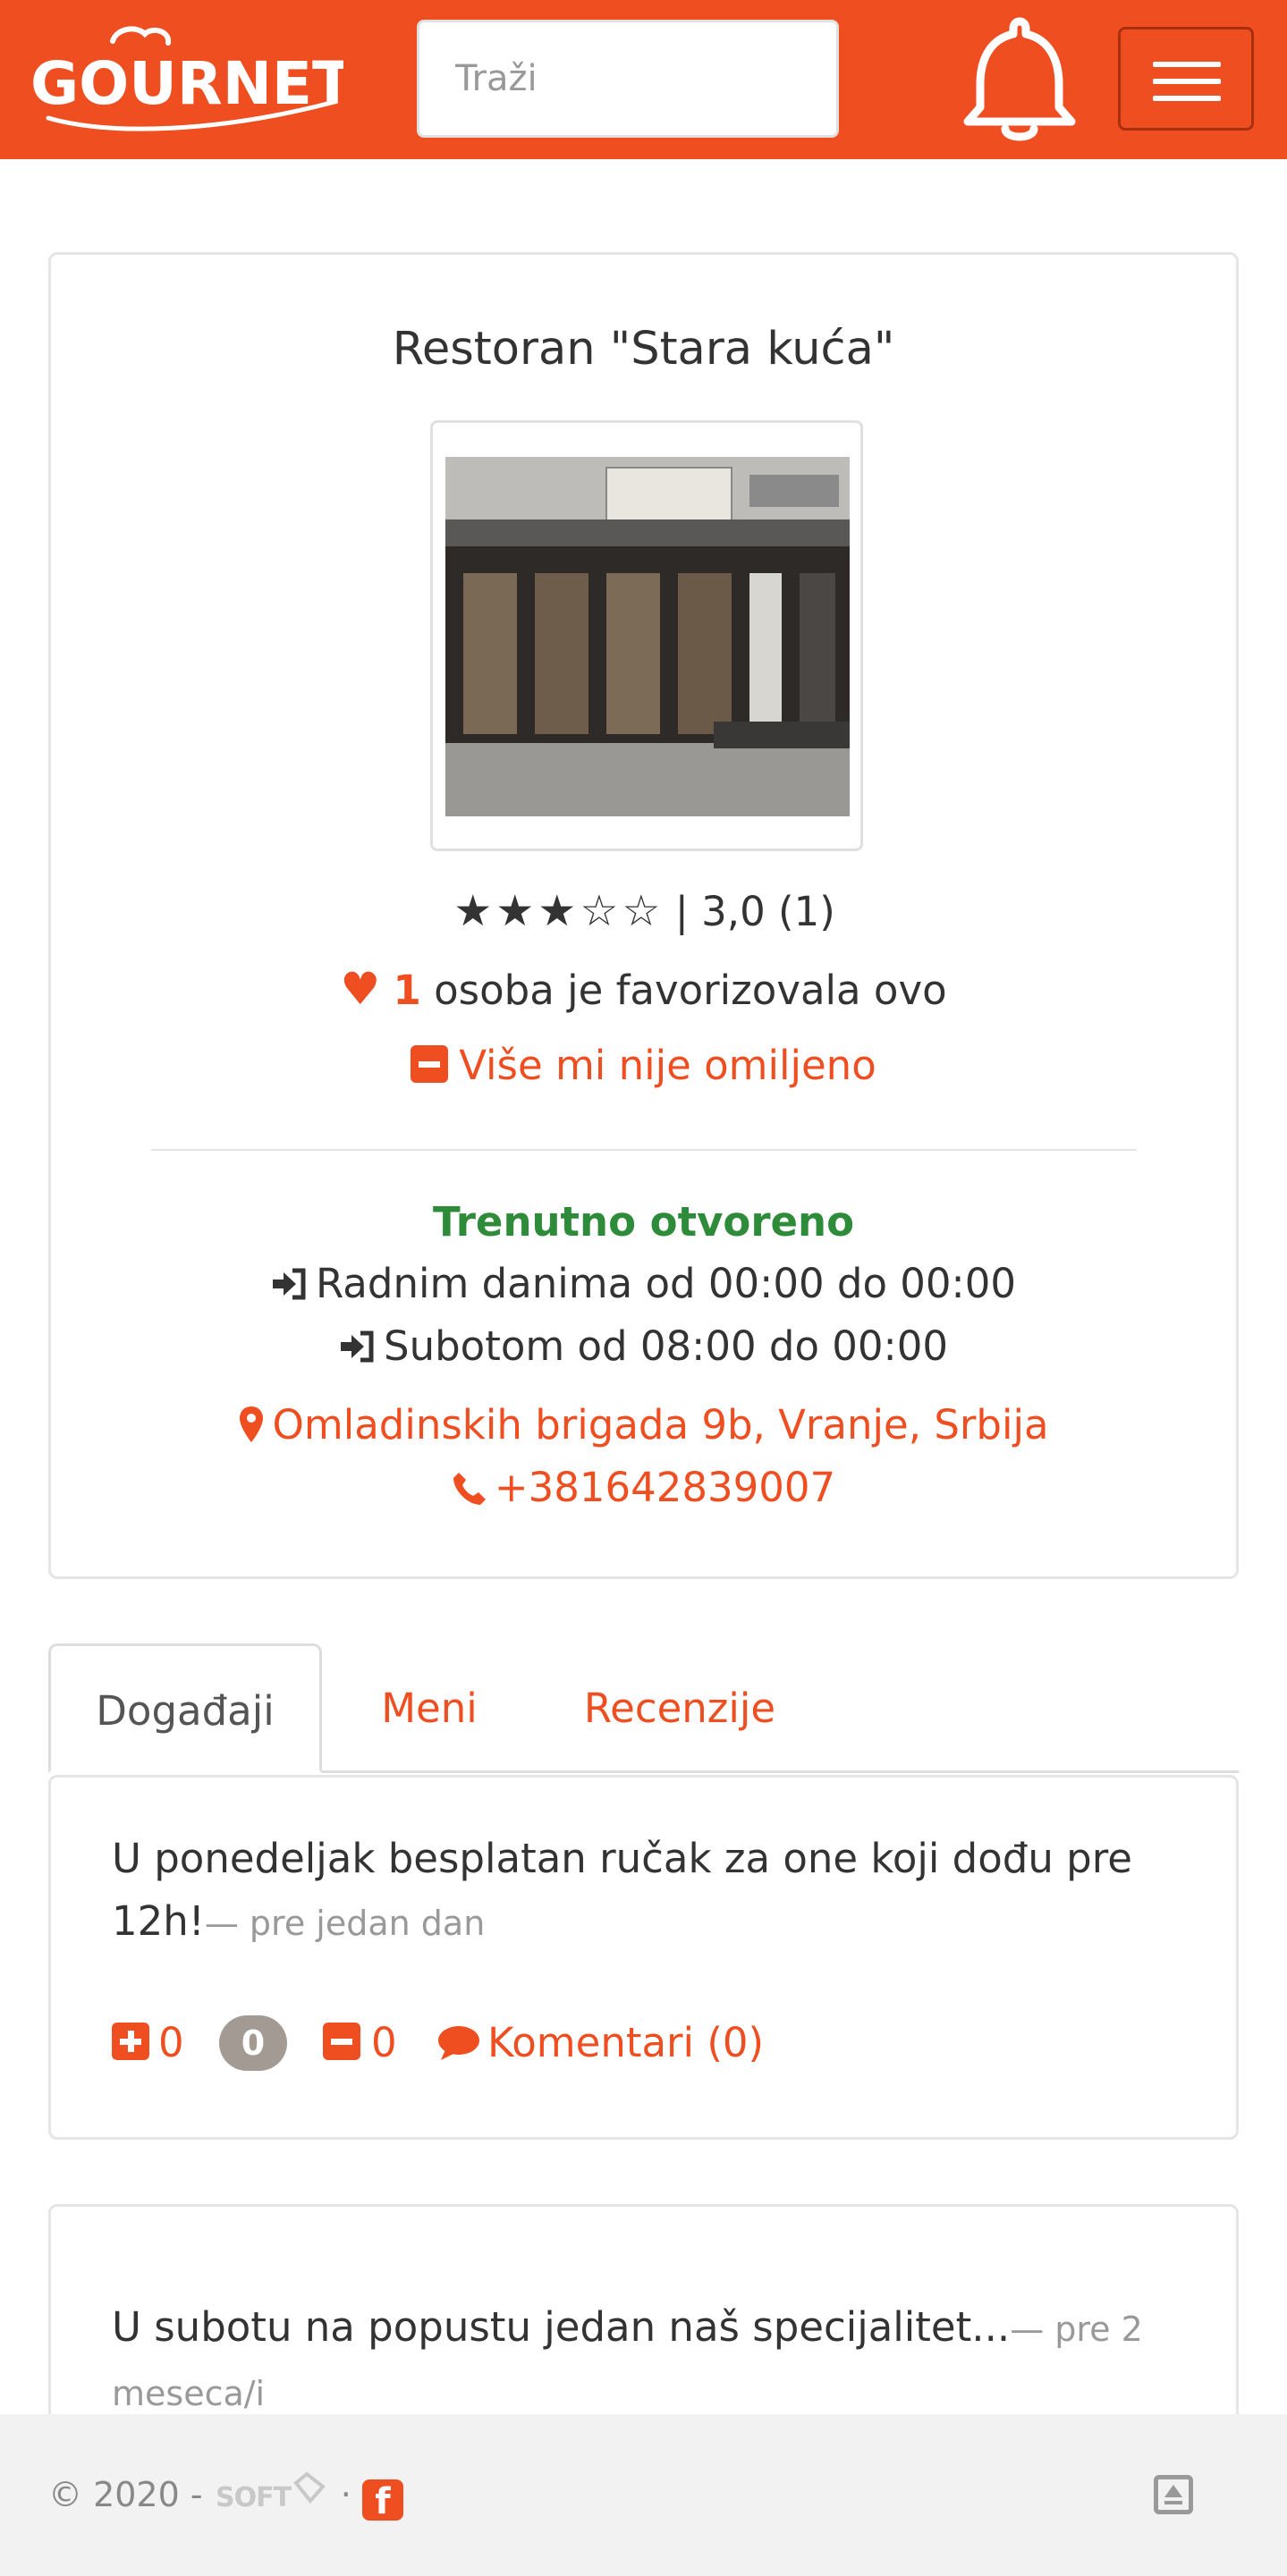 This screenshot has width=1287, height=2576. Describe the element at coordinates (185, 1708) in the screenshot. I see `tab-events: Događaji` at that location.